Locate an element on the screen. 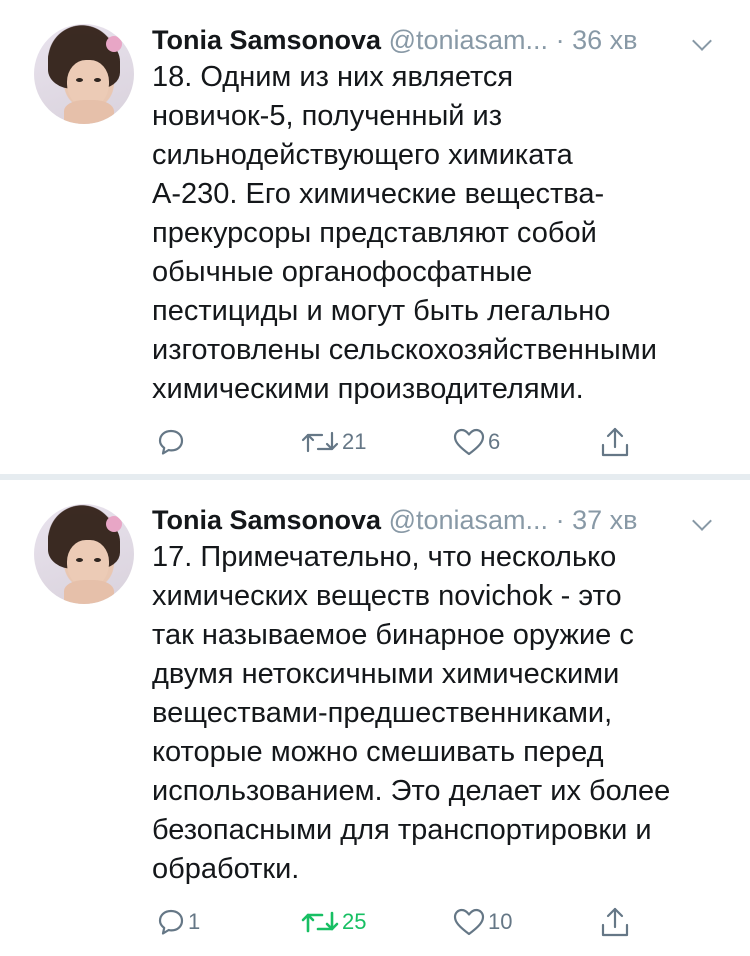  tweet-text-line: обработки. is located at coordinates (226, 869).